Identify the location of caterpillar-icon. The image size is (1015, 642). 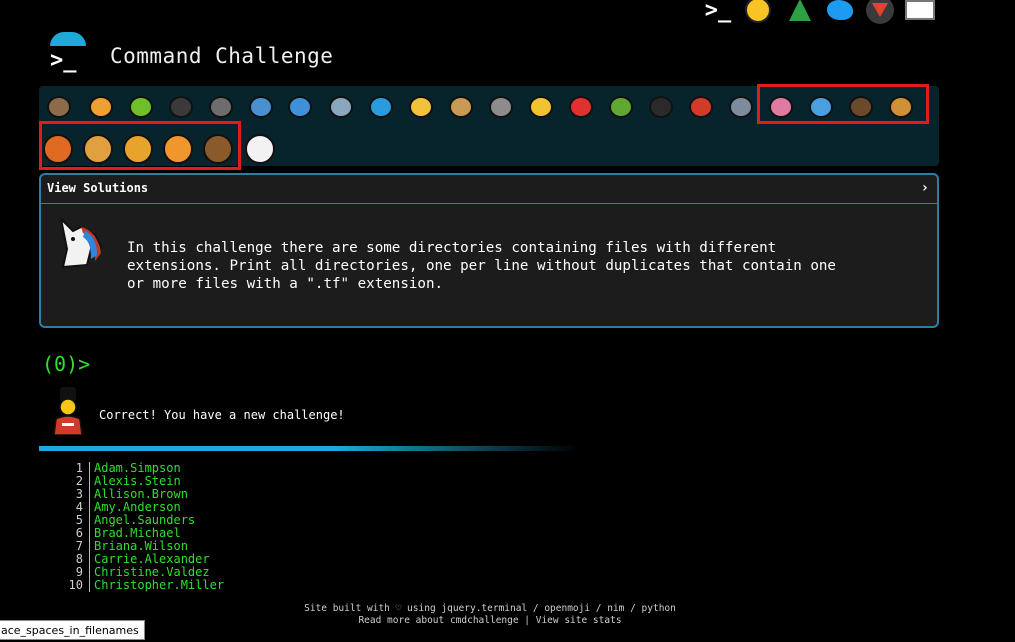
(141, 107).